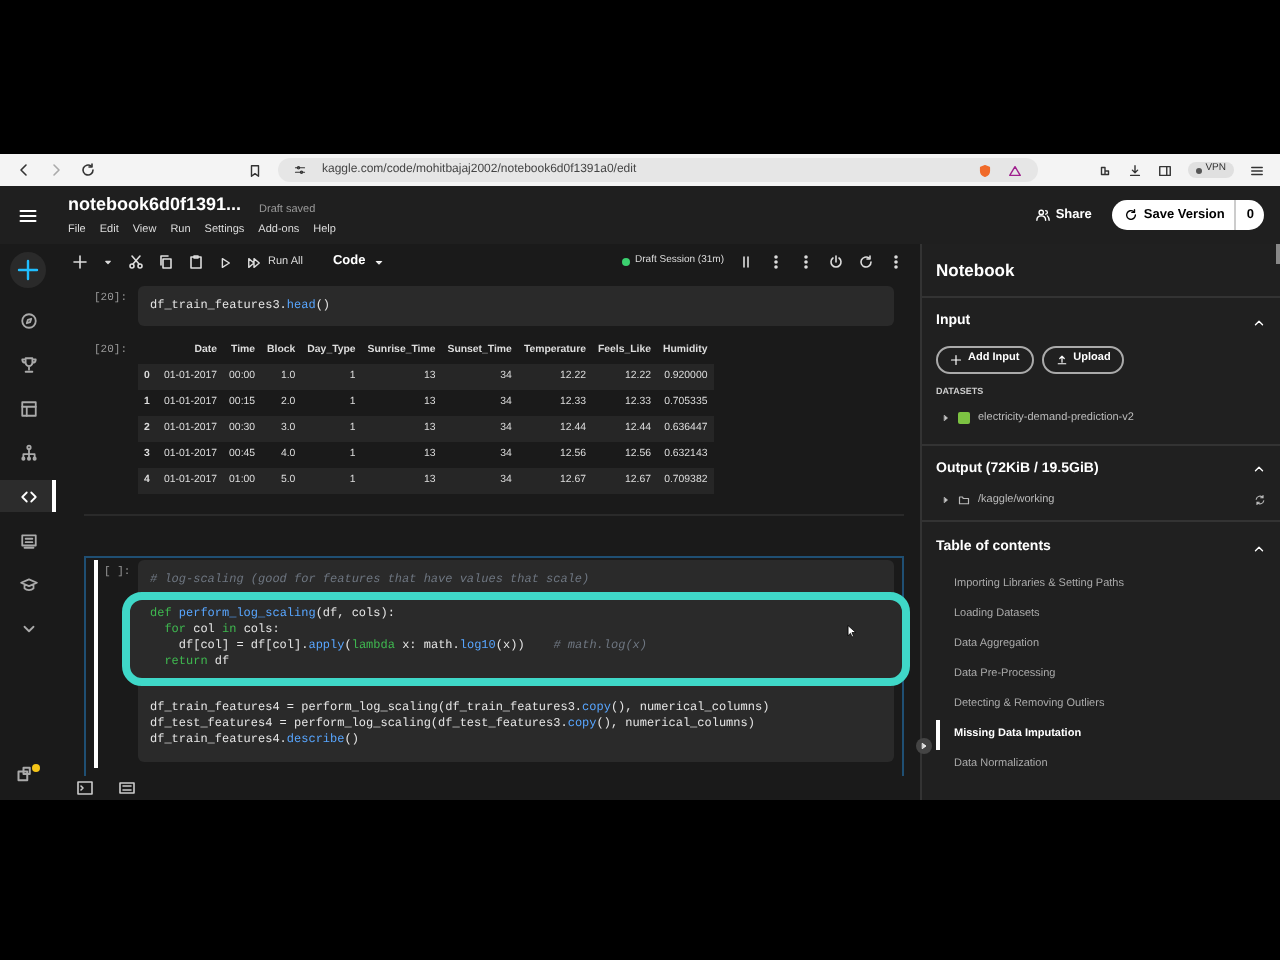  Describe the element at coordinates (1015, 170) in the screenshot. I see `triangle-icon` at that location.